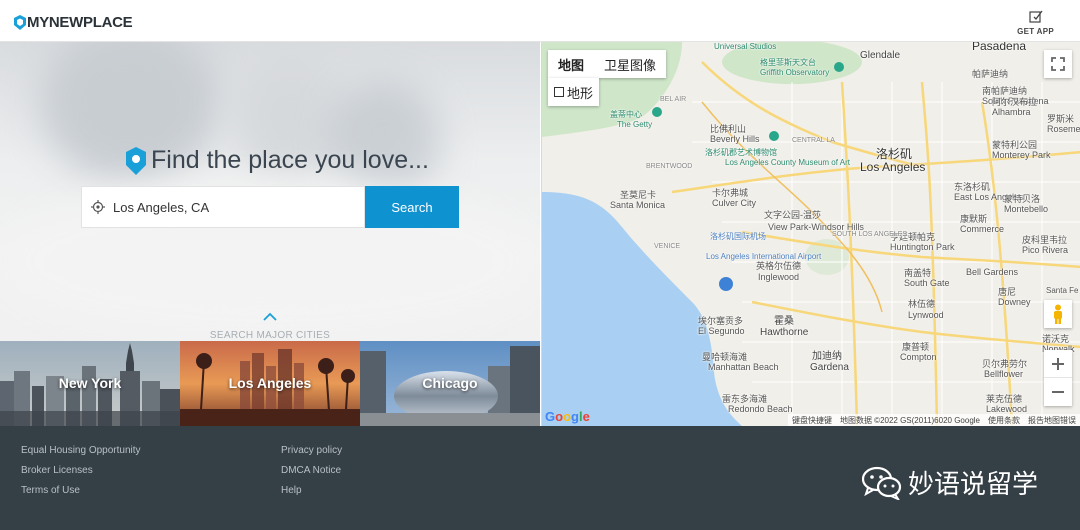 The width and height of the screenshot is (1080, 530). I want to click on map-label: Gardena, so click(829, 367).